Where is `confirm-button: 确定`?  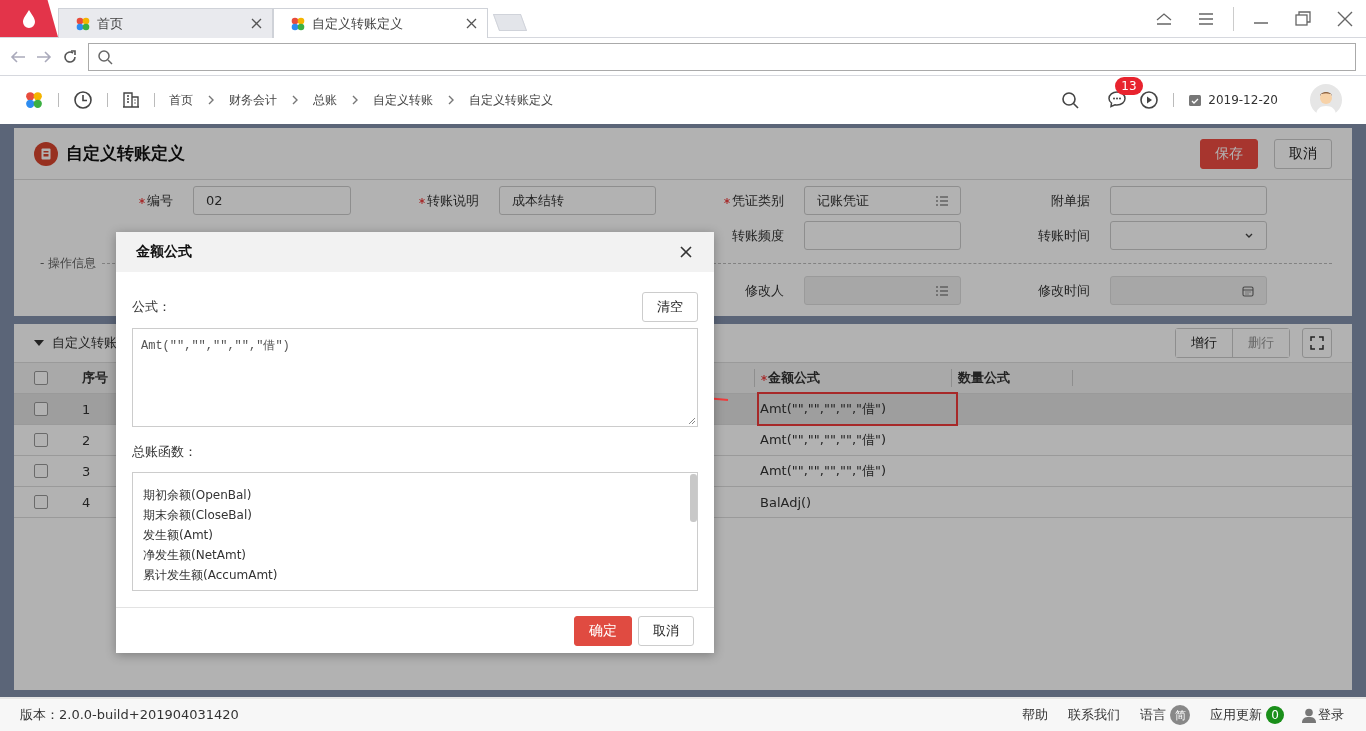
confirm-button: 确定 is located at coordinates (603, 630).